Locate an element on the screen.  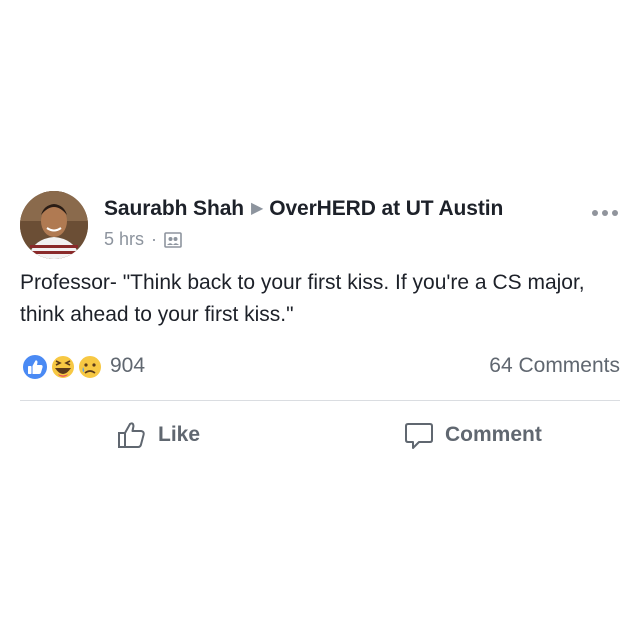
arrow-right-icon: ▶ is located at coordinates (257, 208).